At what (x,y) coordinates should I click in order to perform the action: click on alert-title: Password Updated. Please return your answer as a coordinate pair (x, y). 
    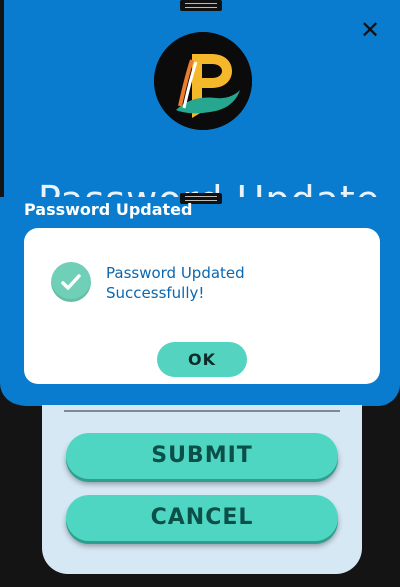
    Looking at the image, I should click on (108, 209).